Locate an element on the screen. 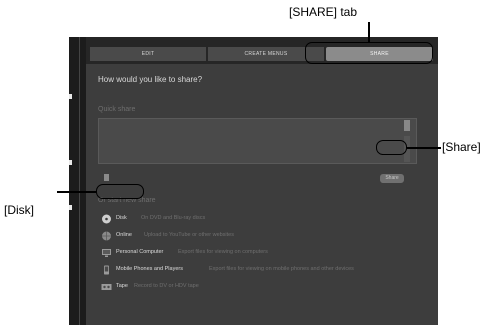 The height and width of the screenshot is (325, 498). scrollbar-thumb is located at coordinates (407, 125).